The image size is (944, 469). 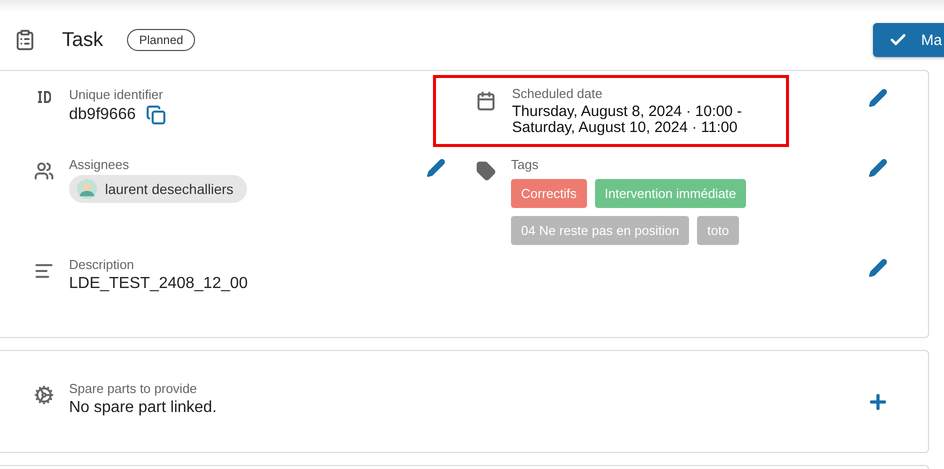 What do you see at coordinates (718, 230) in the screenshot?
I see `tag-chip: toto` at bounding box center [718, 230].